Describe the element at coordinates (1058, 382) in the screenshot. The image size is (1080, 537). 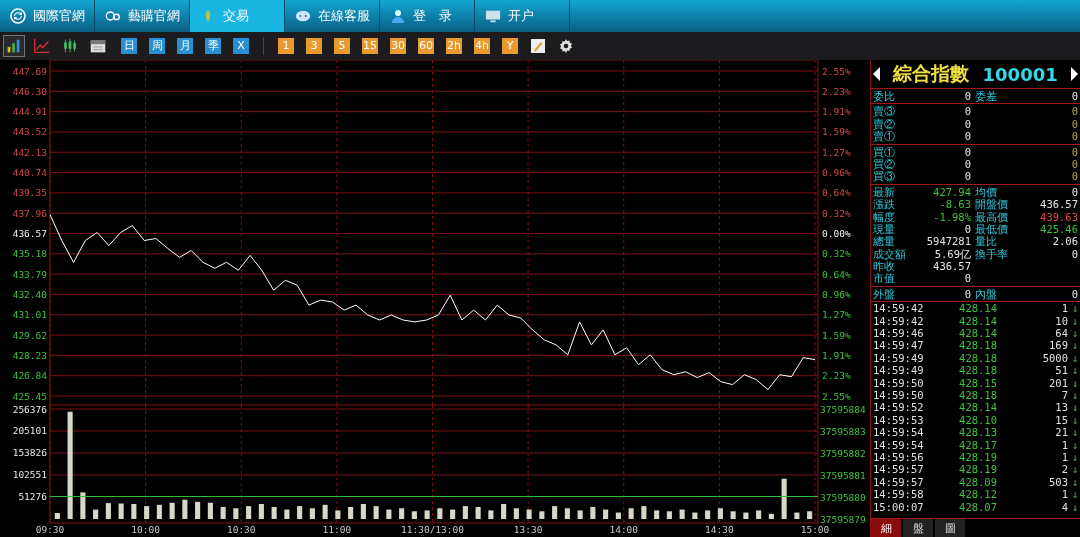
I see `trade-volume: 201` at that location.